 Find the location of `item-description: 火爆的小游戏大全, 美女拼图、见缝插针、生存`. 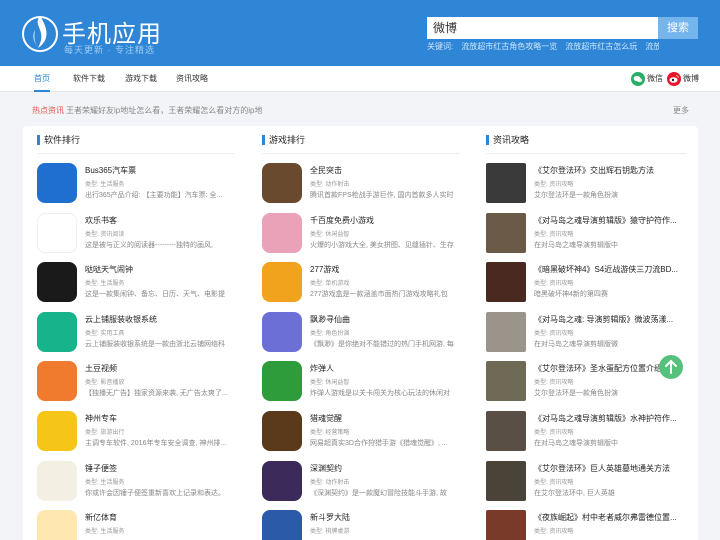

item-description: 火爆的小游戏大全, 美女拼图、见缝插针、生存 is located at coordinates (382, 245).